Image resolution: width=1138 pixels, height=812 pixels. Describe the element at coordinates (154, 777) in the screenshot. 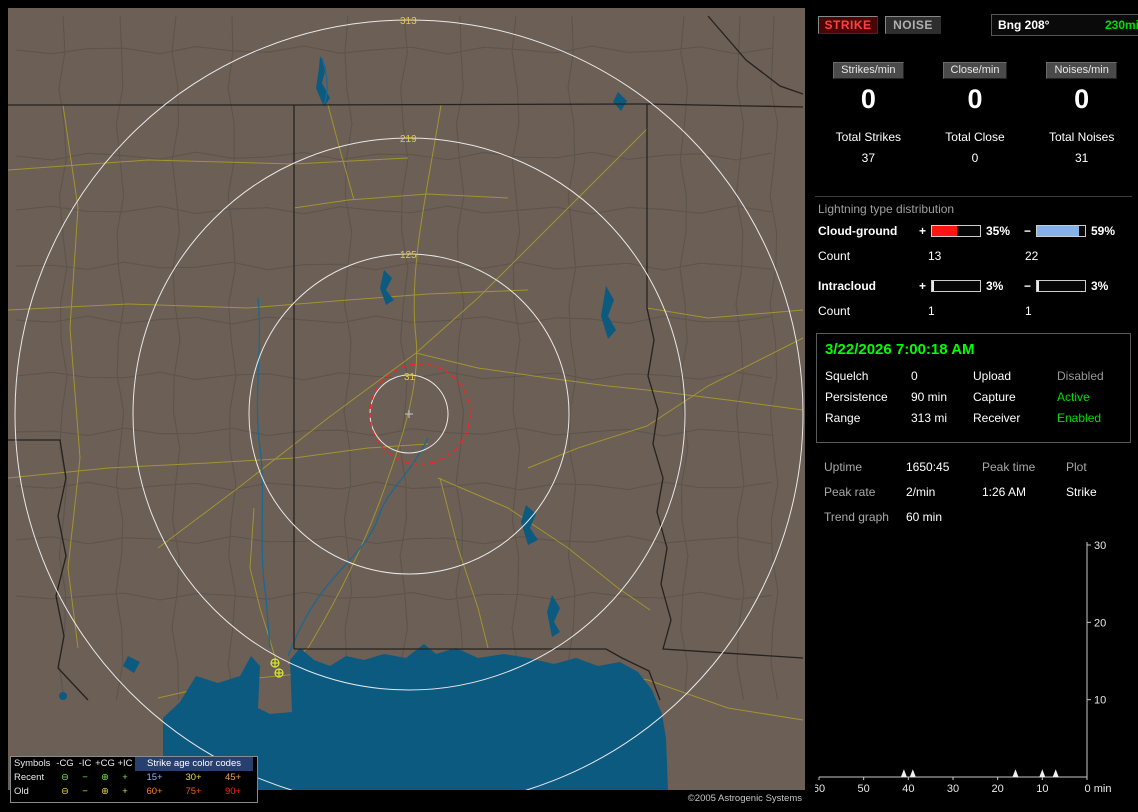

I see `age-15: 15+` at that location.